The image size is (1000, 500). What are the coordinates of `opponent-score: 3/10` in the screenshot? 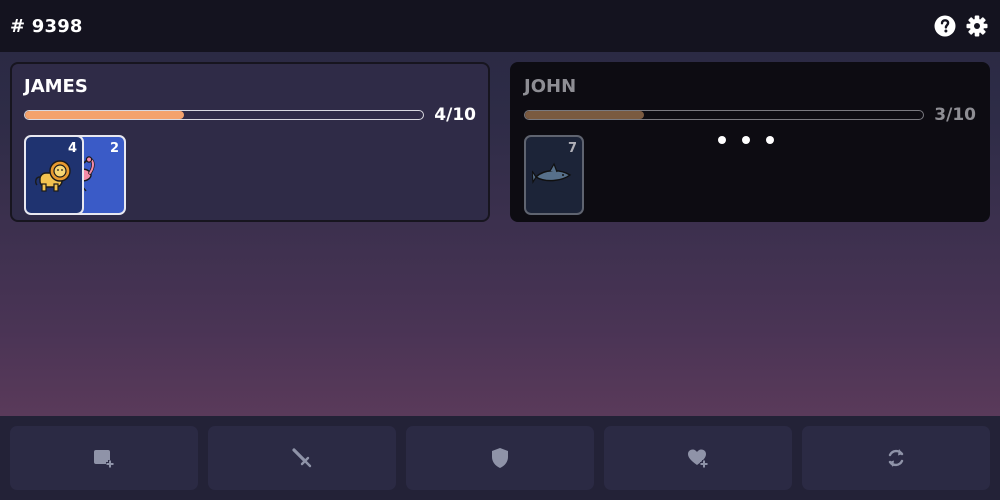 It's located at (955, 115).